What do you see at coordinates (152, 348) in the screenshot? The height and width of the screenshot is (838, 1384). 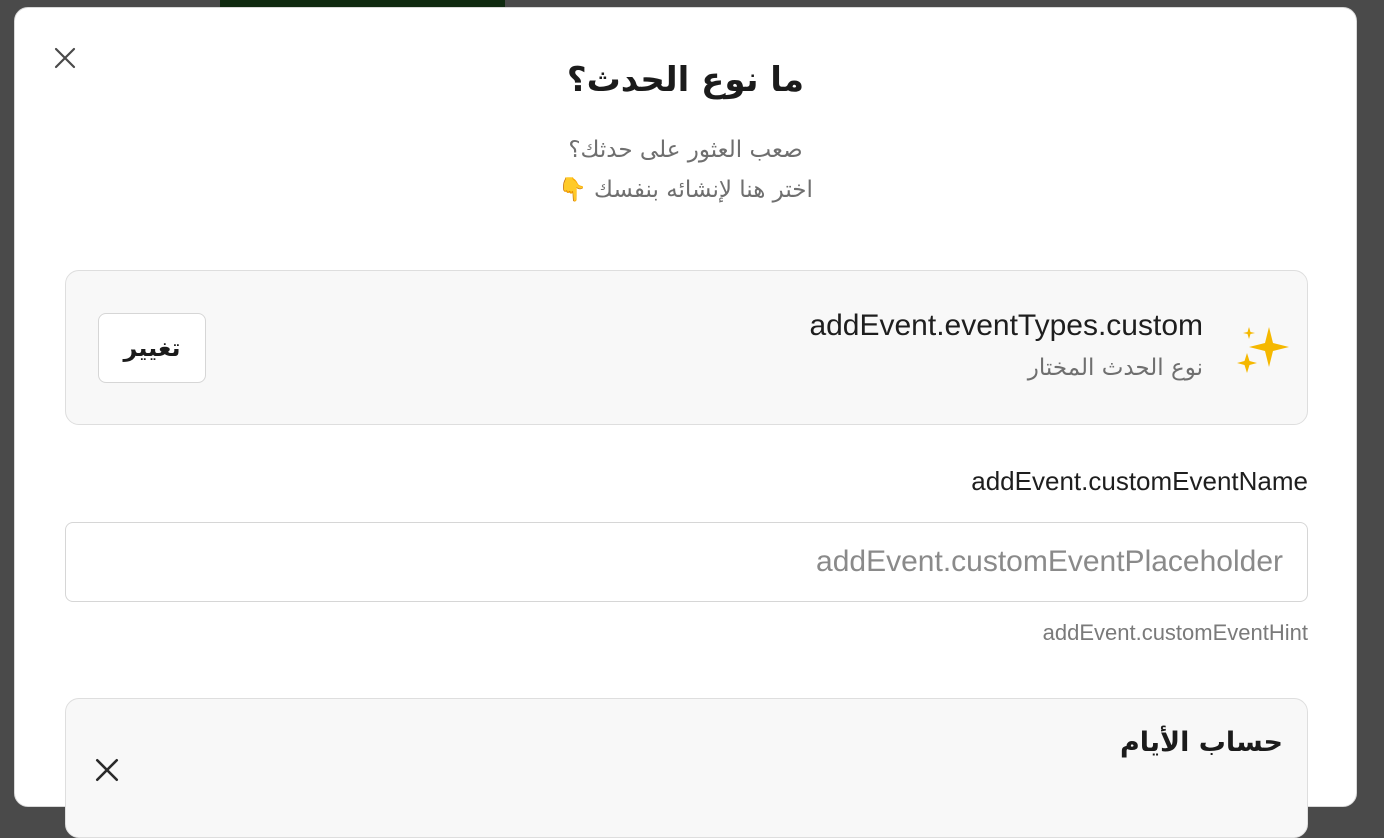 I see `change-event-type-button: تغيير` at bounding box center [152, 348].